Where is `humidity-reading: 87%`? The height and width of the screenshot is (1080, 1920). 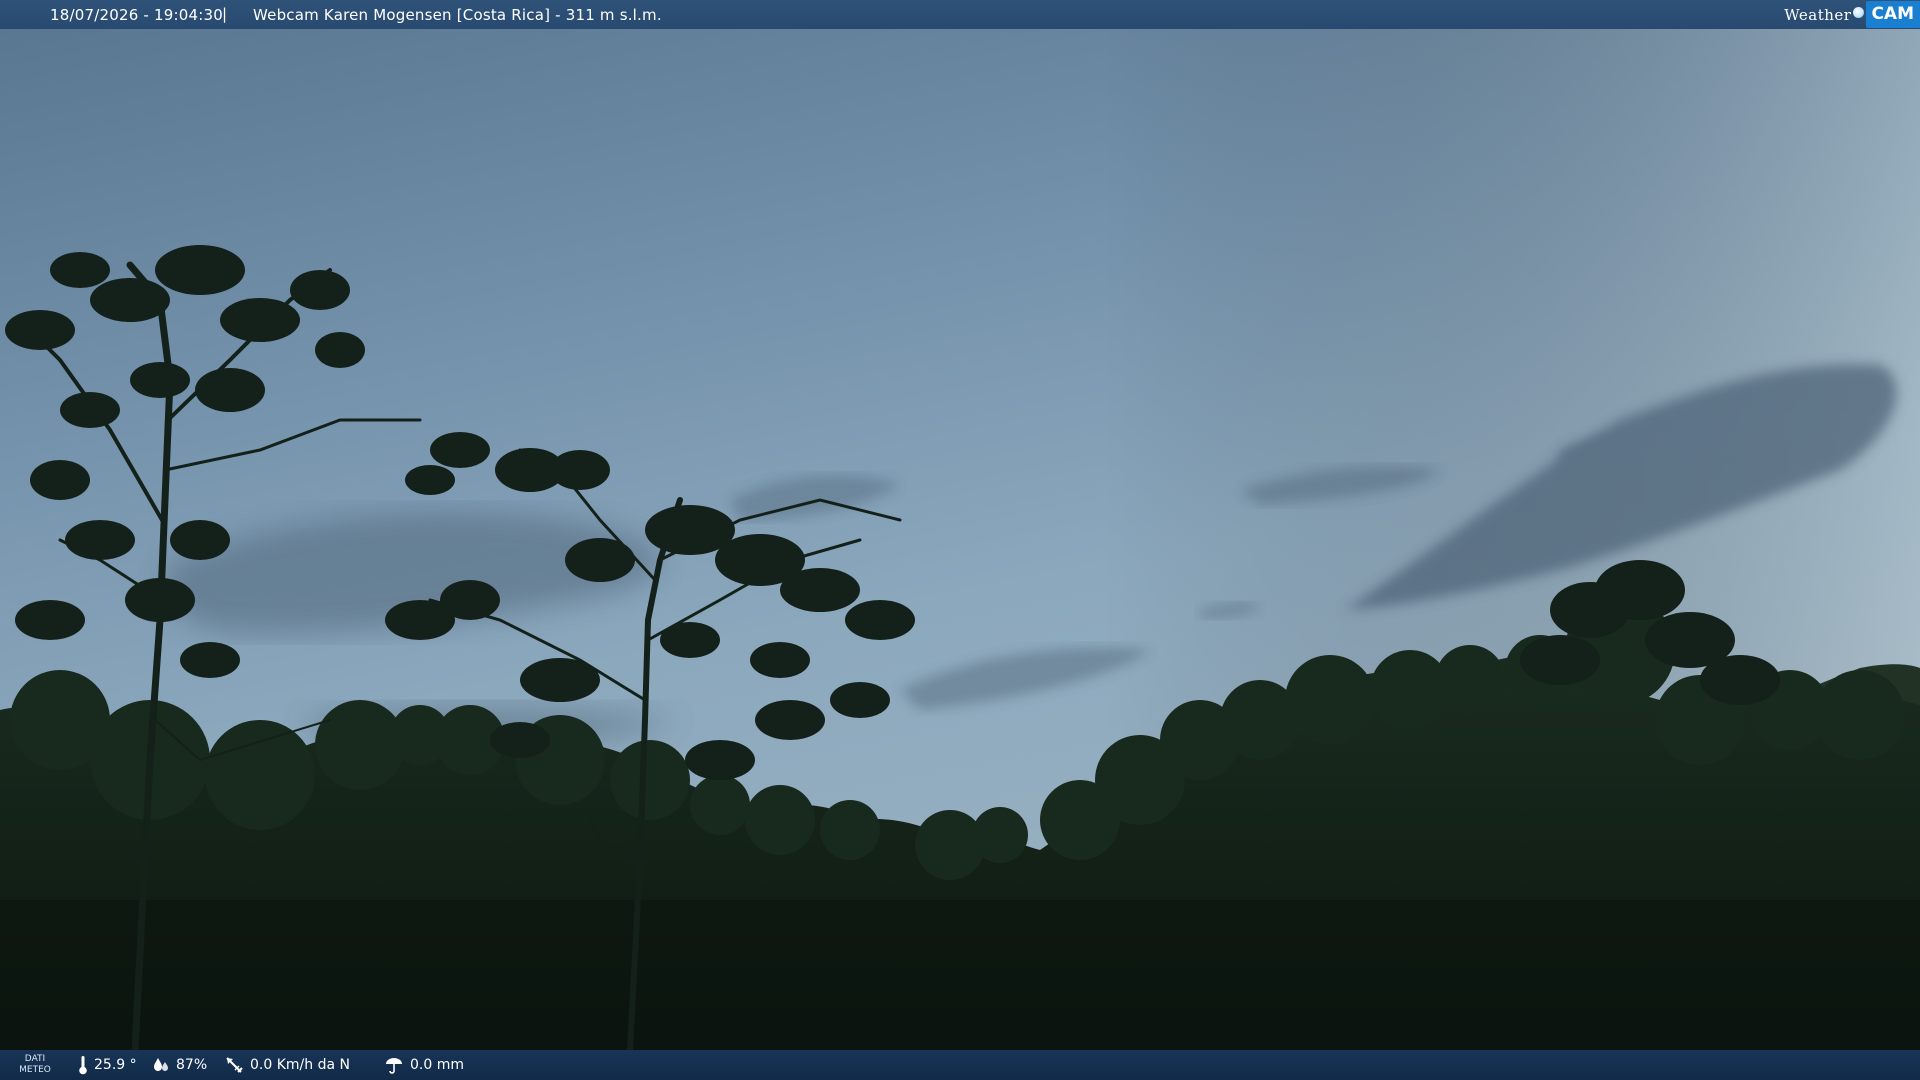 humidity-reading: 87% is located at coordinates (179, 1065).